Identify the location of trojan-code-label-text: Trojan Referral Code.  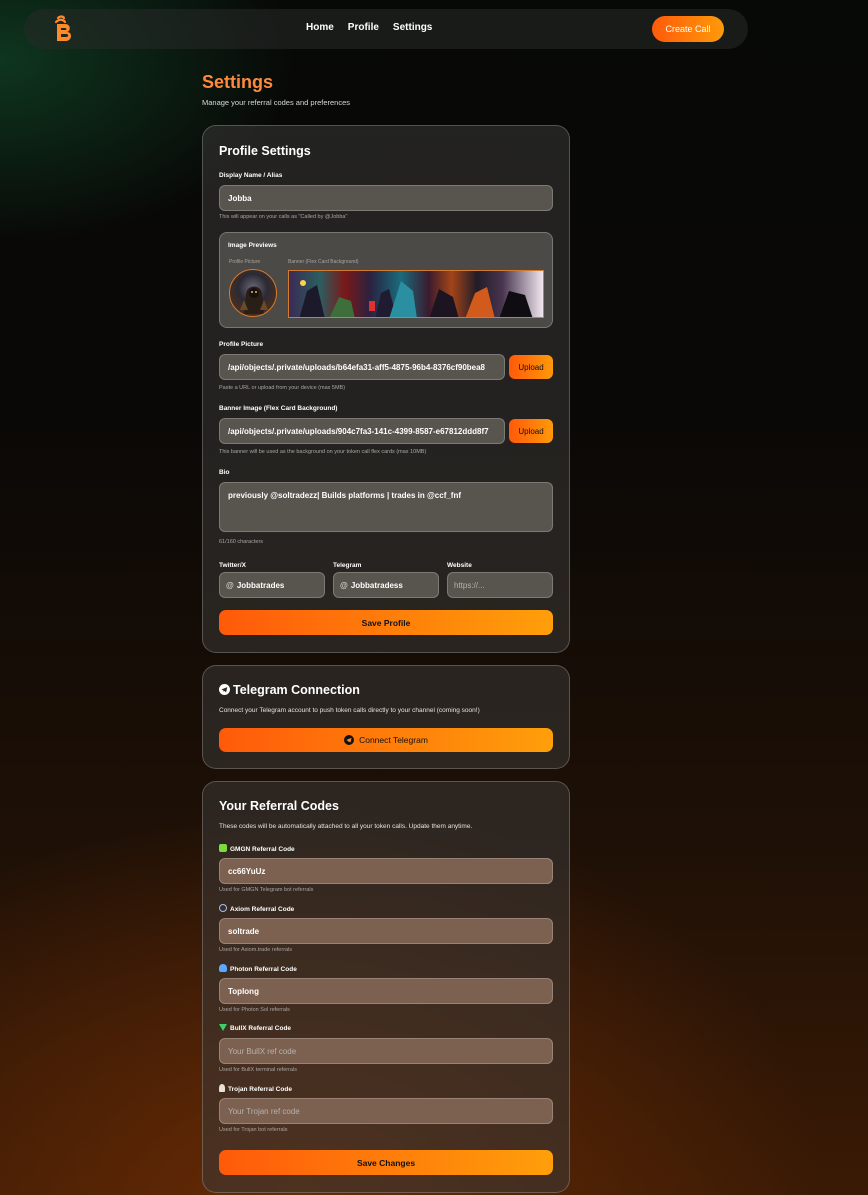
(260, 1089).